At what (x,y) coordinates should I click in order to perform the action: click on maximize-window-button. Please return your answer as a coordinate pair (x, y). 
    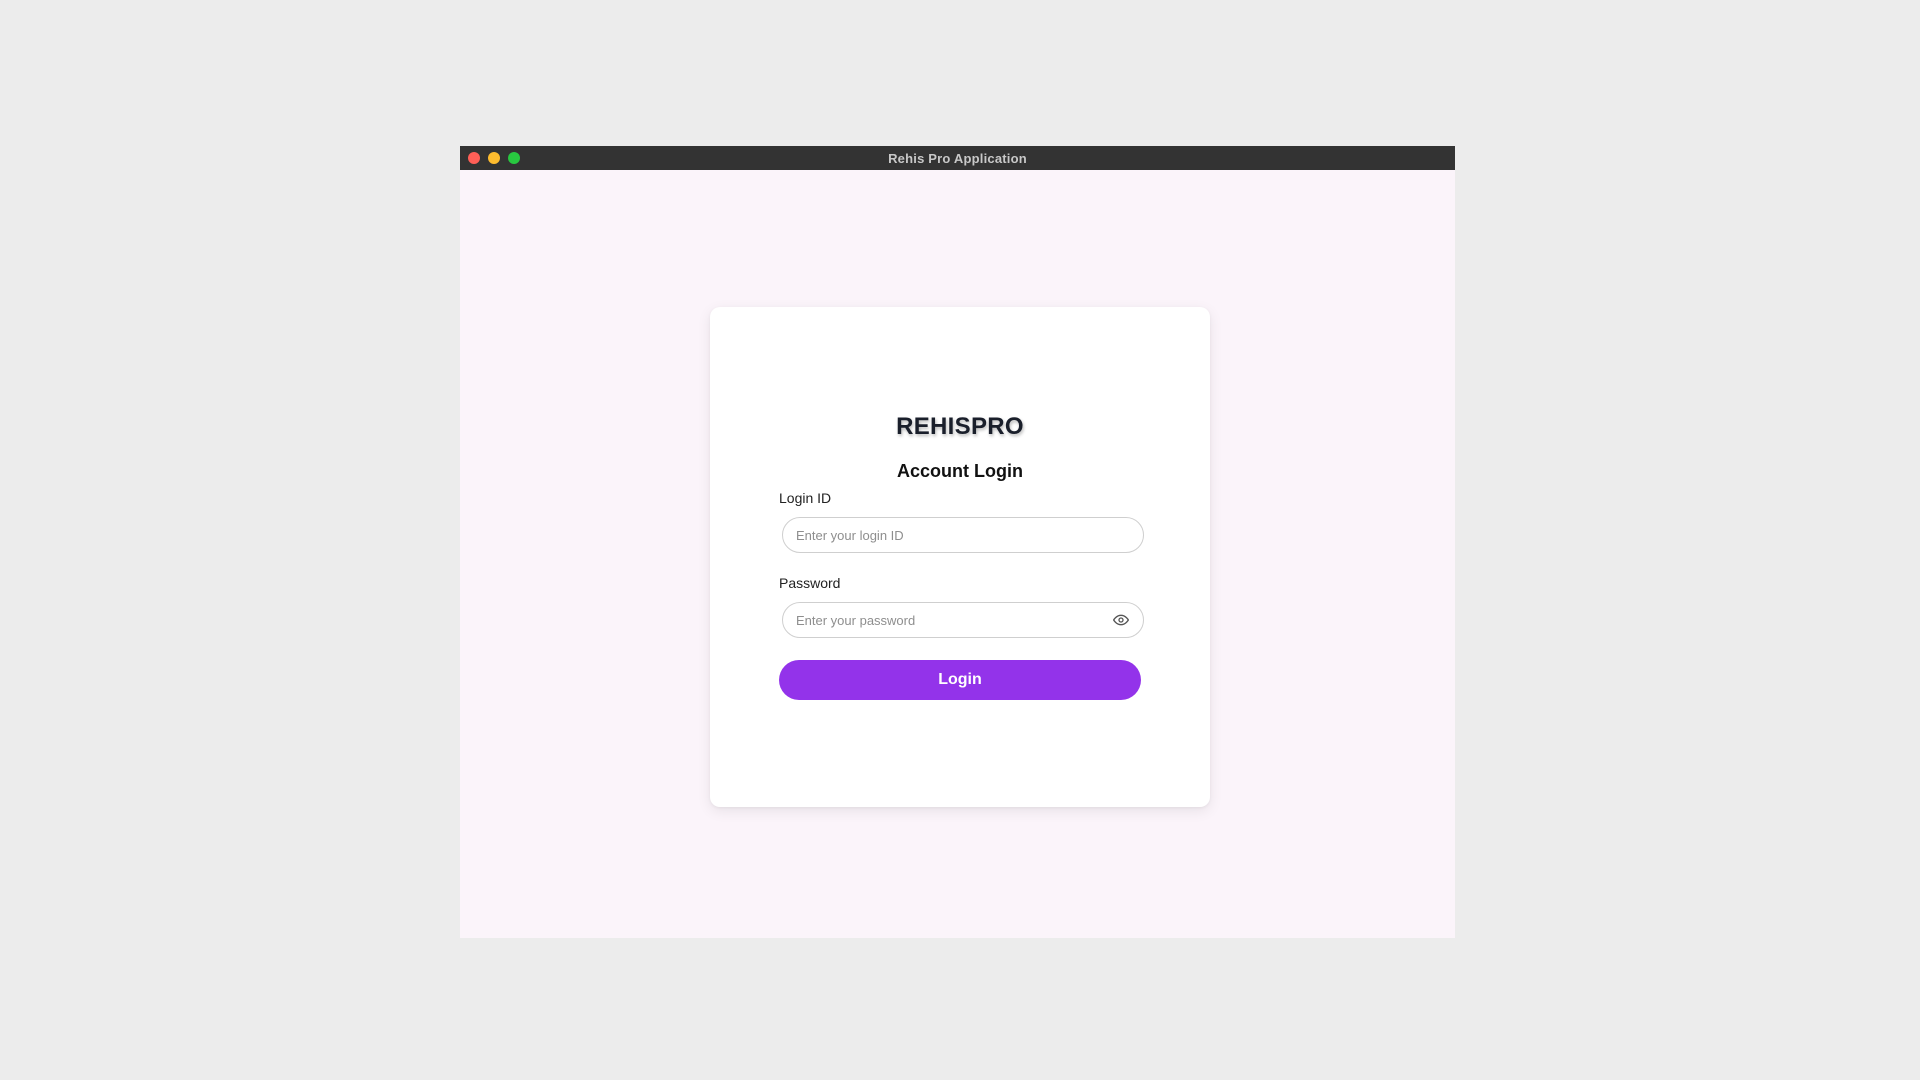
    Looking at the image, I should click on (514, 158).